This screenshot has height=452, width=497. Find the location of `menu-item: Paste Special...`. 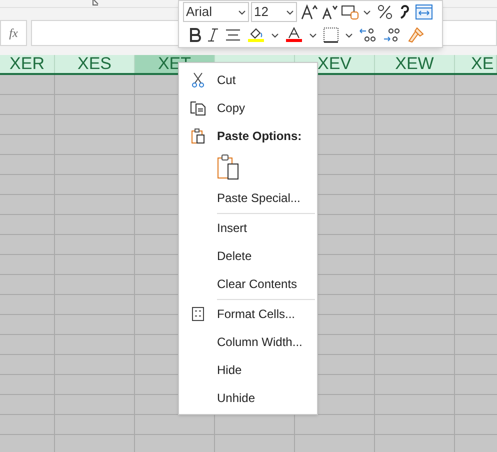

menu-item: Paste Special... is located at coordinates (258, 198).